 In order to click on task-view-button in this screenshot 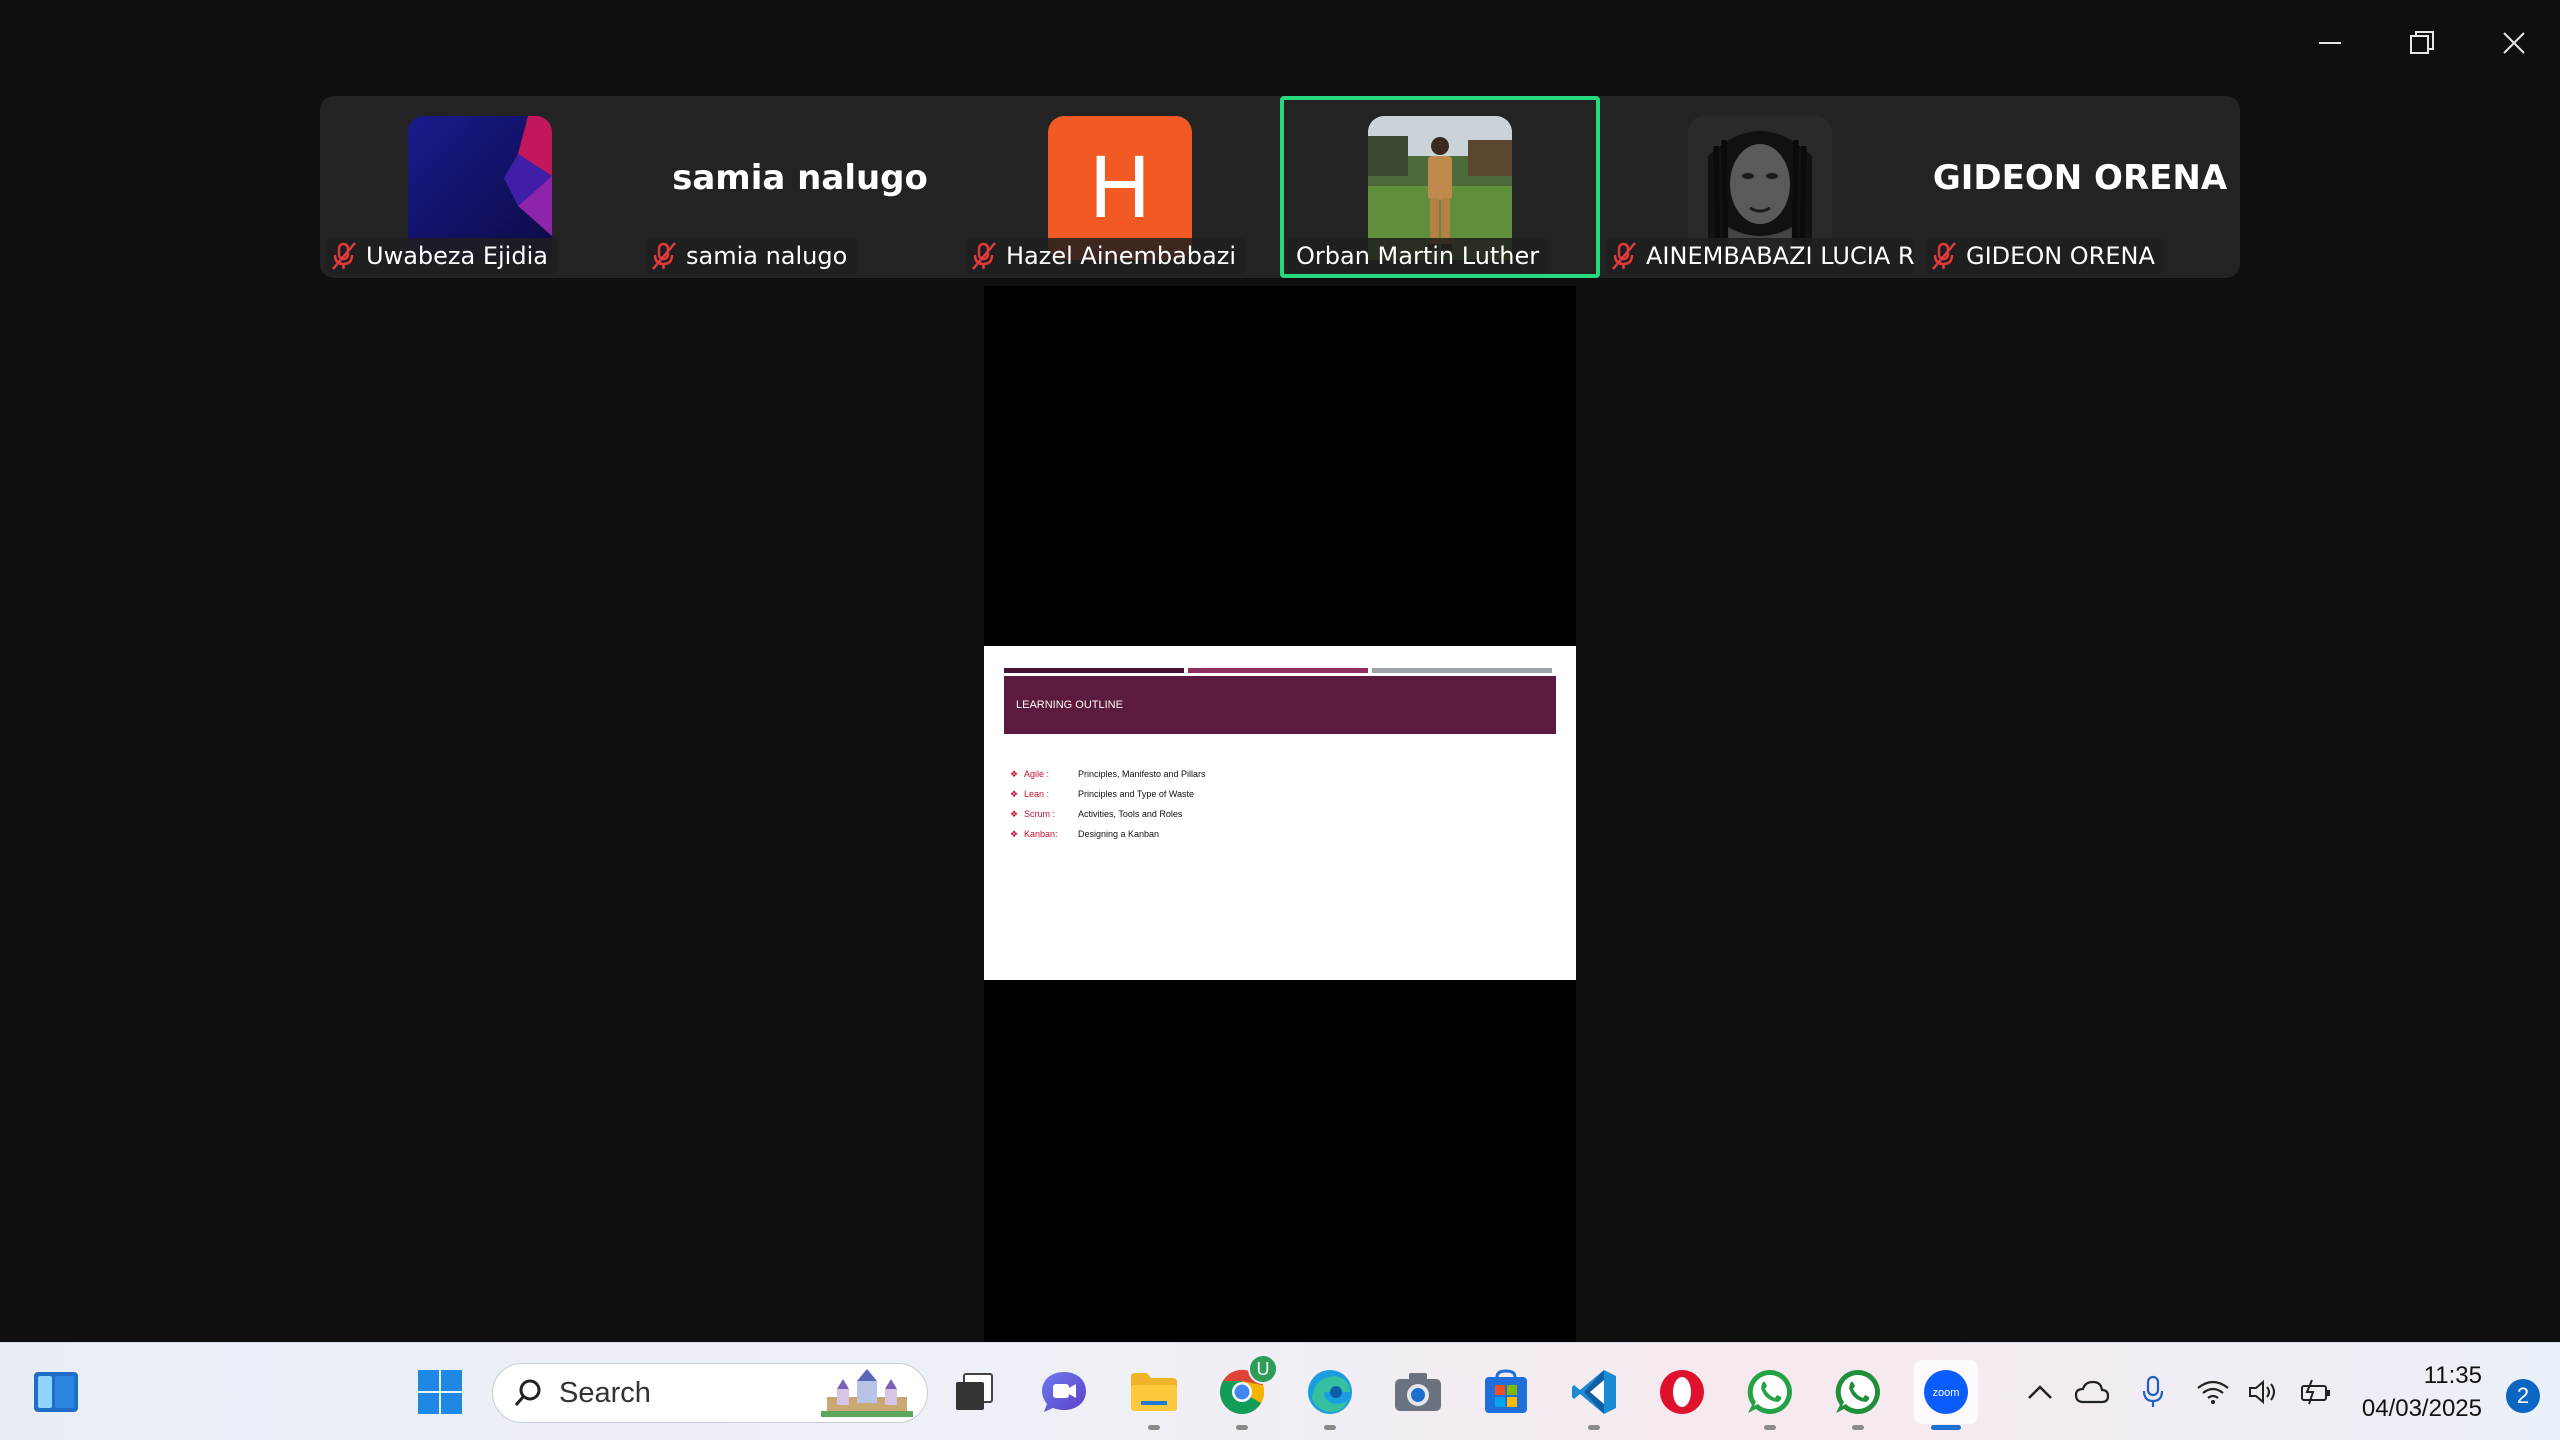, I will do `click(974, 1392)`.